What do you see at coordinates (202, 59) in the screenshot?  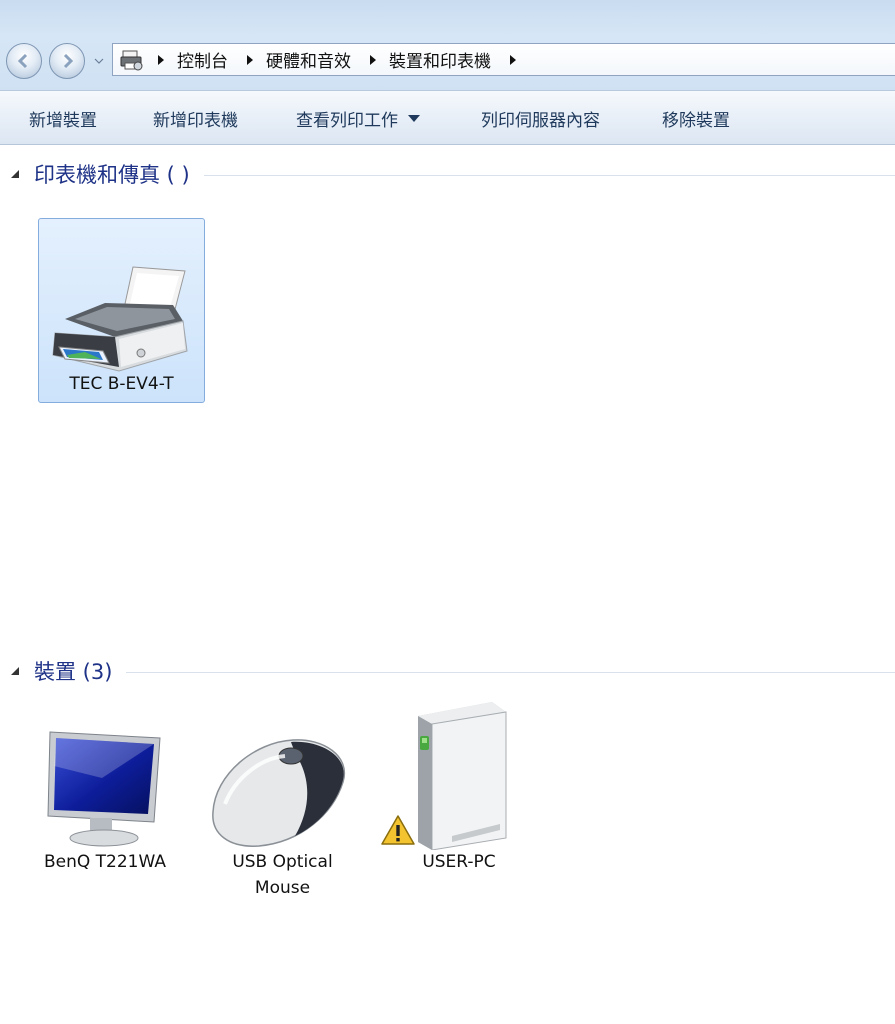 I see `breadcrumb-control-panel: 控制台` at bounding box center [202, 59].